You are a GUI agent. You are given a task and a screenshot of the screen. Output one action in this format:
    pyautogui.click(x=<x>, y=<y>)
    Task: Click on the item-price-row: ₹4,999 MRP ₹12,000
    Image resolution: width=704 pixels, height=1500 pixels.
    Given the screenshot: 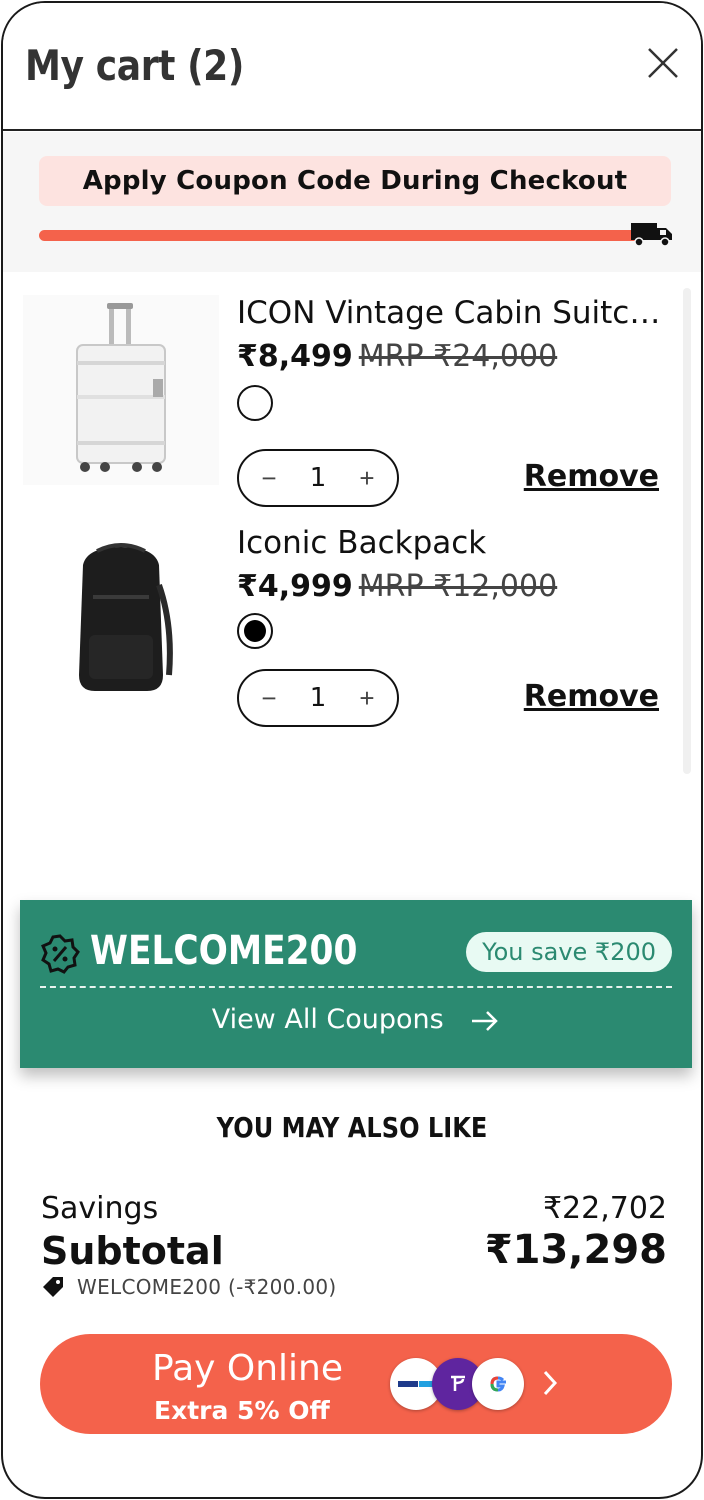 What is the action you would take?
    pyautogui.click(x=397, y=586)
    